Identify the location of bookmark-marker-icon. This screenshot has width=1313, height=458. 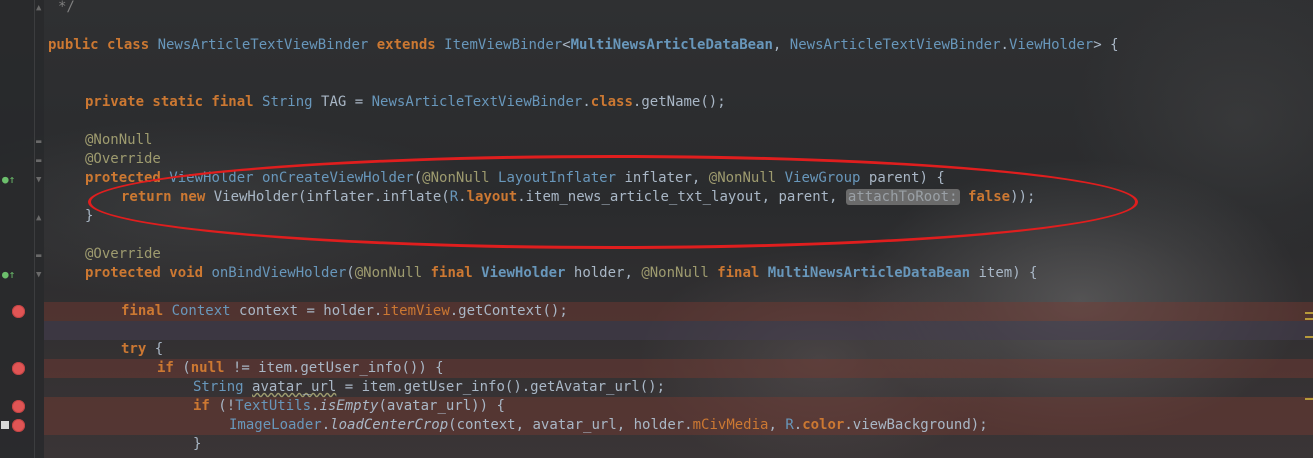
(5, 425).